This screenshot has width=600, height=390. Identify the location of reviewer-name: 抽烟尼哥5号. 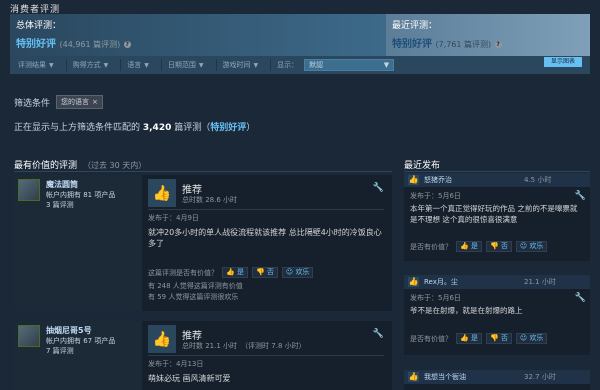
(69, 330).